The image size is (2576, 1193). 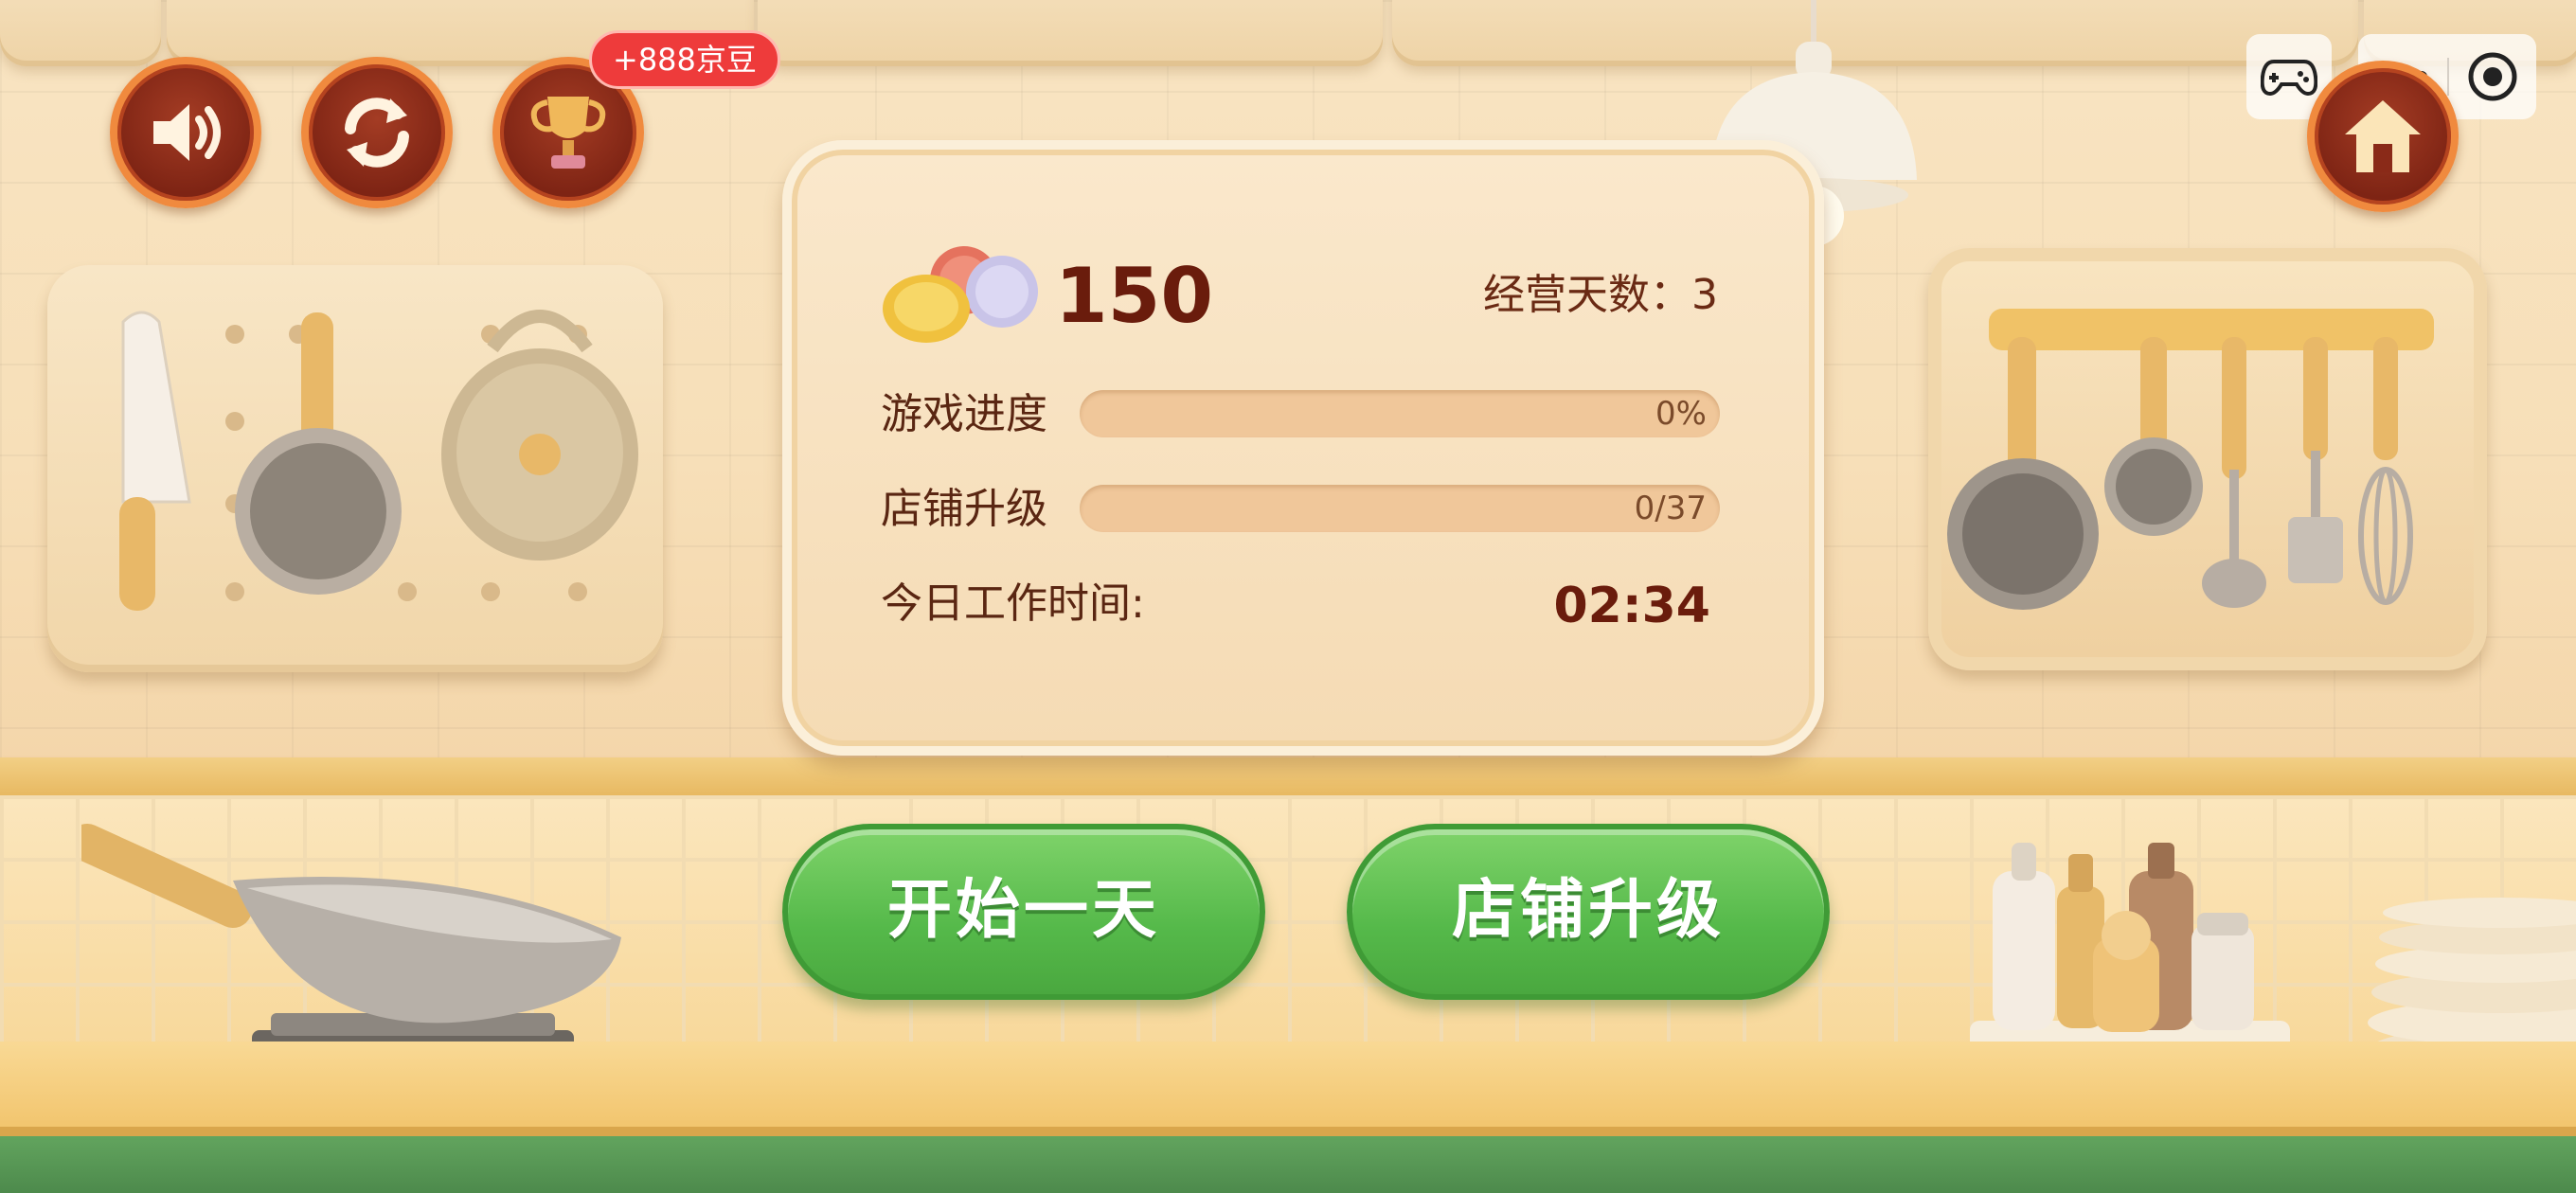 What do you see at coordinates (1288, 1089) in the screenshot?
I see `countertop` at bounding box center [1288, 1089].